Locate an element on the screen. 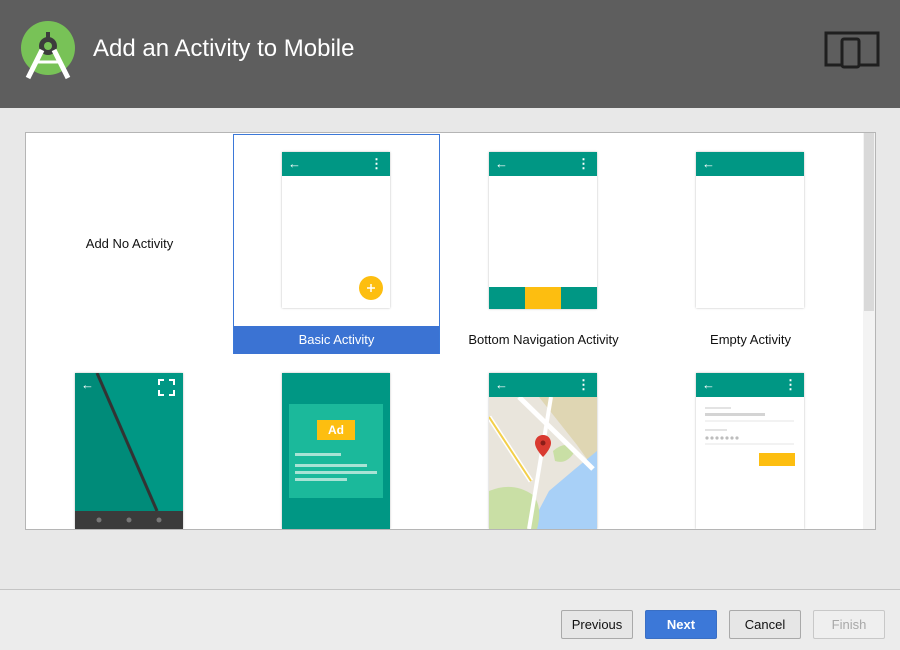  fullscreen-activity-preview: ← is located at coordinates (129, 451).